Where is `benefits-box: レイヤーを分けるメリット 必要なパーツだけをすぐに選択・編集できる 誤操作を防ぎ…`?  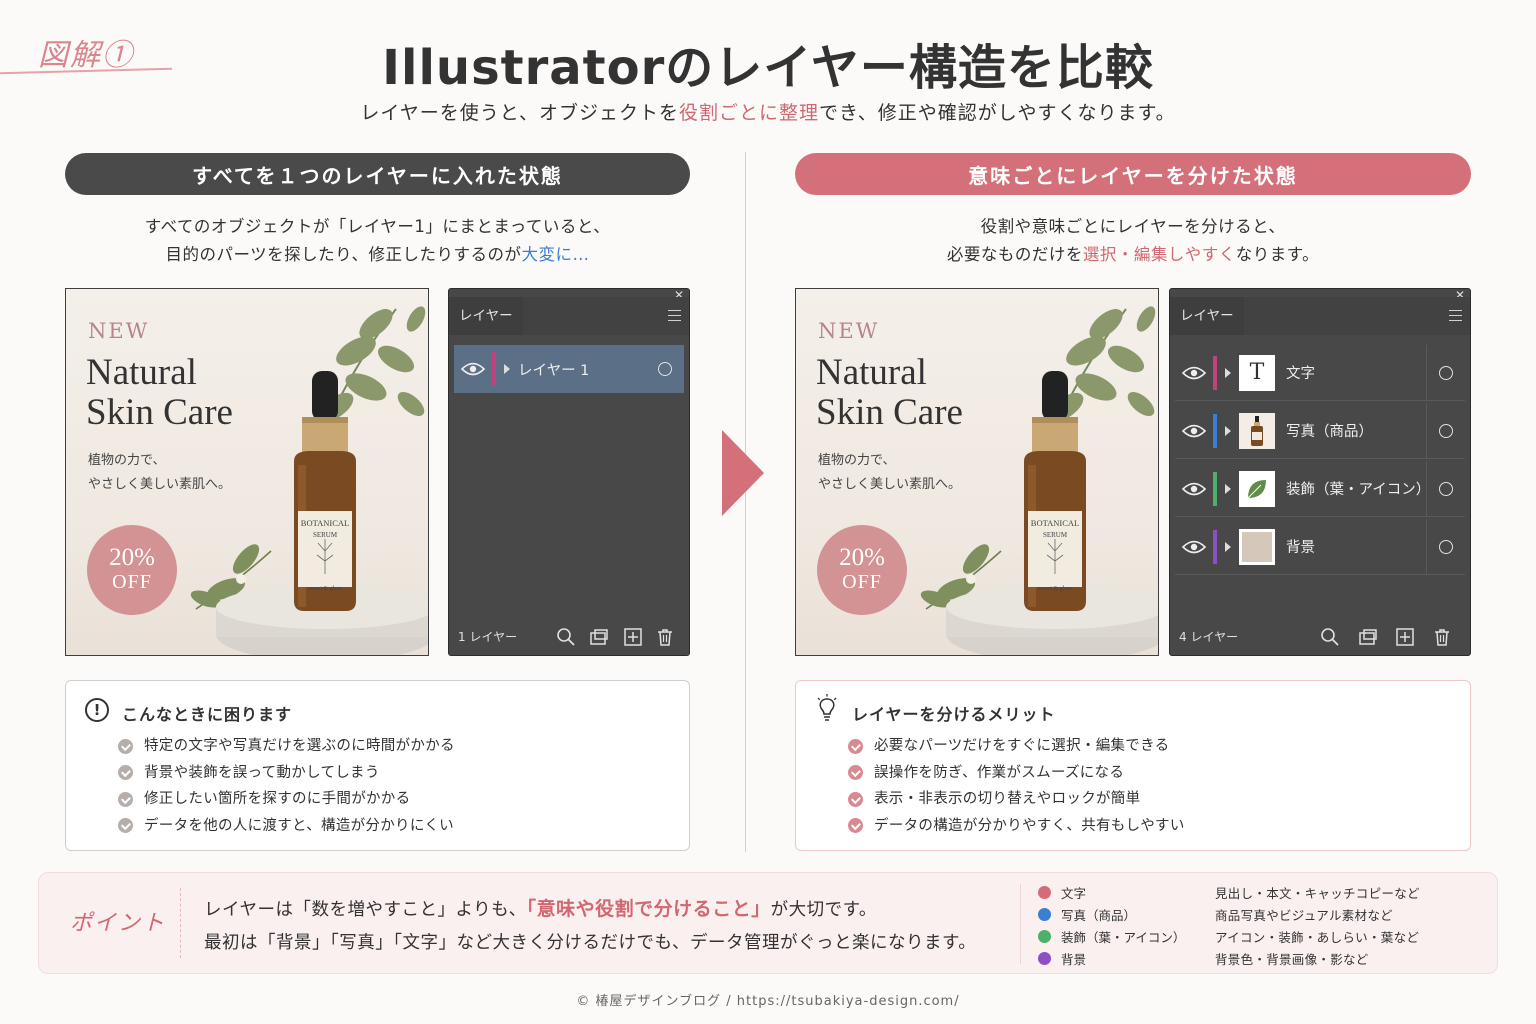 benefits-box: レイヤーを分けるメリット 必要なパーツだけをすぐに選択・編集できる 誤操作を防ぎ… is located at coordinates (1133, 765).